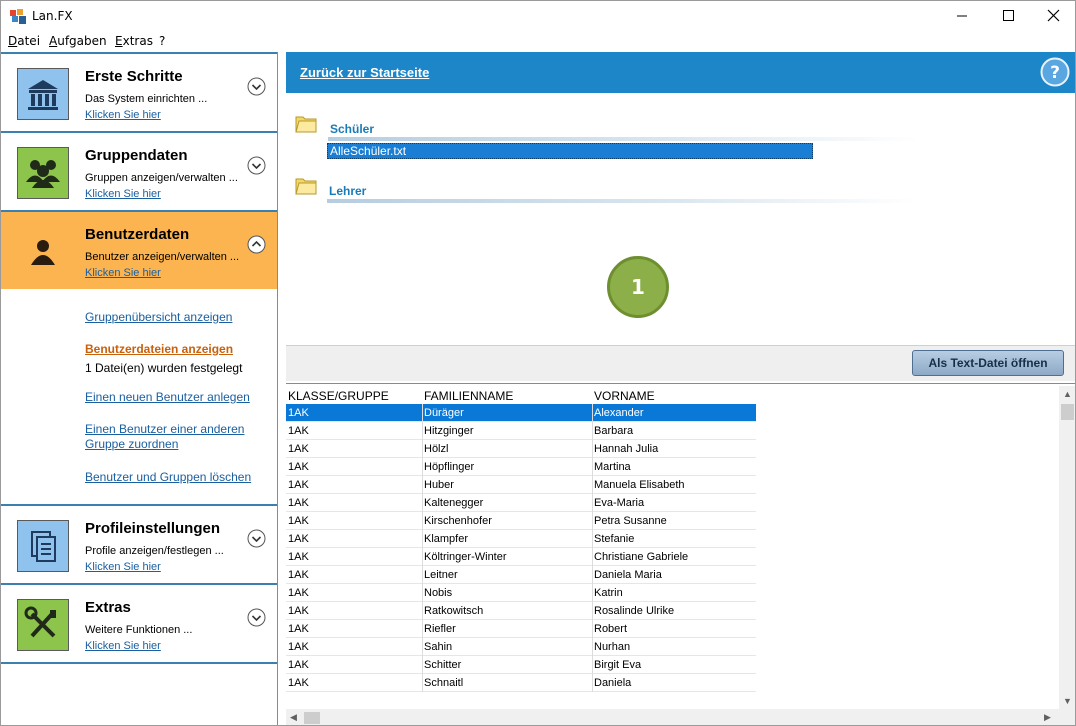 The image size is (1076, 726). Describe the element at coordinates (293, 717) in the screenshot. I see `scroll-left-icon: ◀` at that location.